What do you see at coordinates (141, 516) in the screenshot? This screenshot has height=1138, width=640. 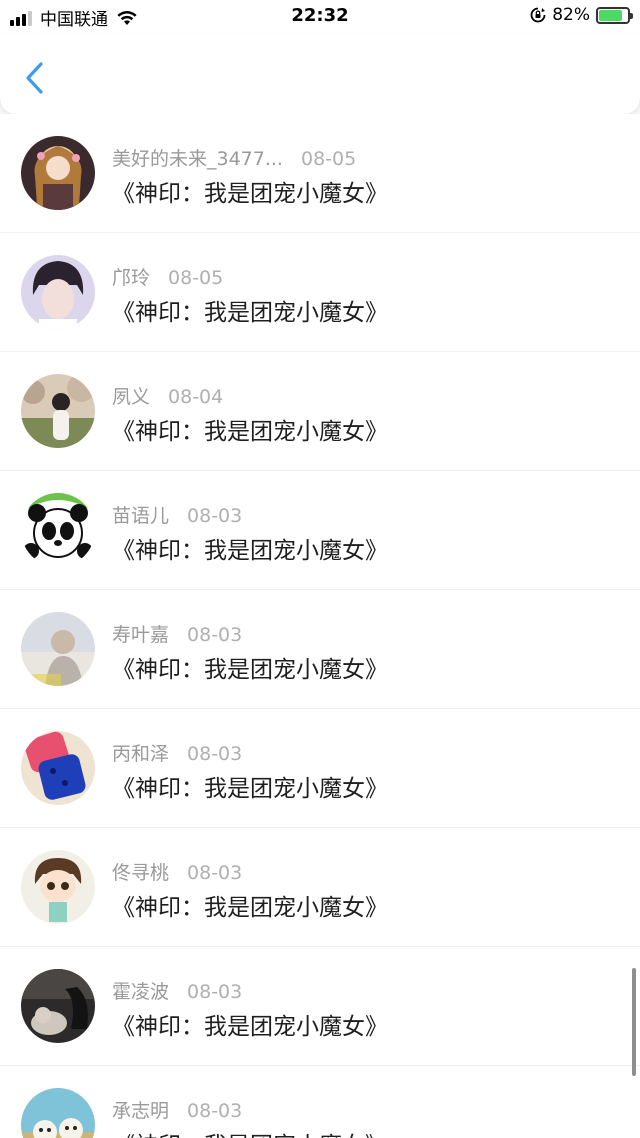 I see `user-name: 苗语儿` at bounding box center [141, 516].